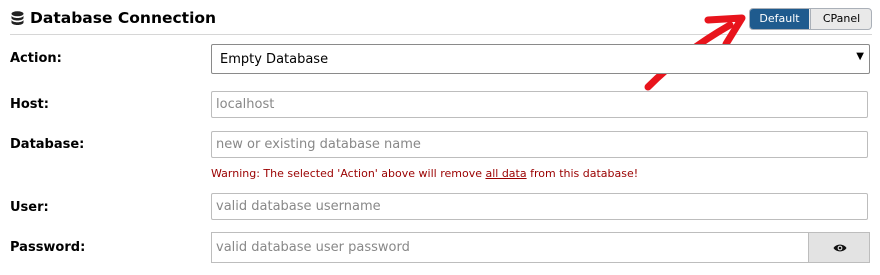 This screenshot has width=880, height=275. I want to click on database-placeholder: new or existing database name, so click(318, 144).